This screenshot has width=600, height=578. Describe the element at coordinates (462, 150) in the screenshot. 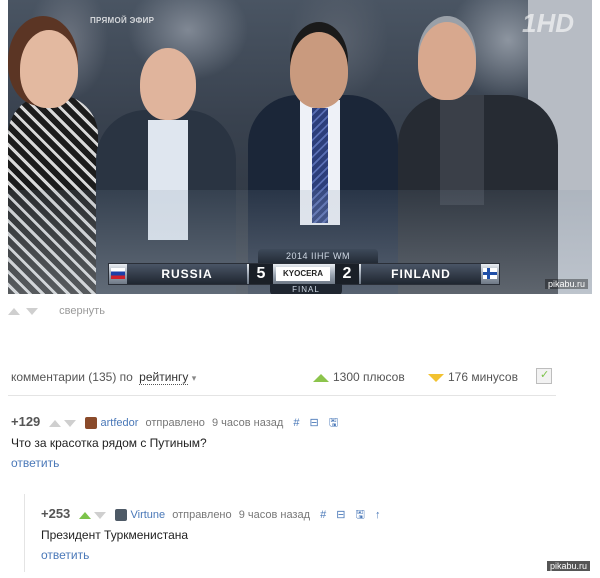

I see `man-right-shirt` at that location.